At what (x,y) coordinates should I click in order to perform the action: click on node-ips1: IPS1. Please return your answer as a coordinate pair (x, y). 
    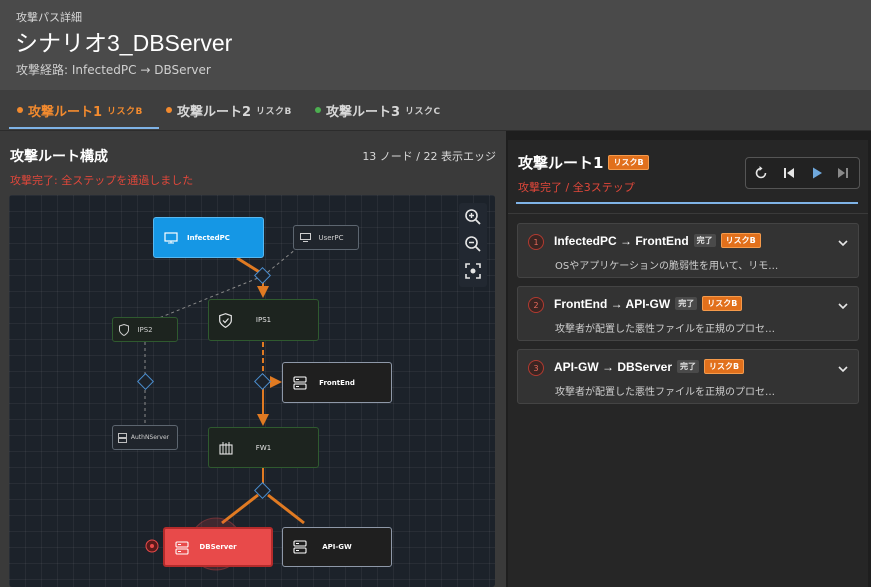
    Looking at the image, I should click on (263, 320).